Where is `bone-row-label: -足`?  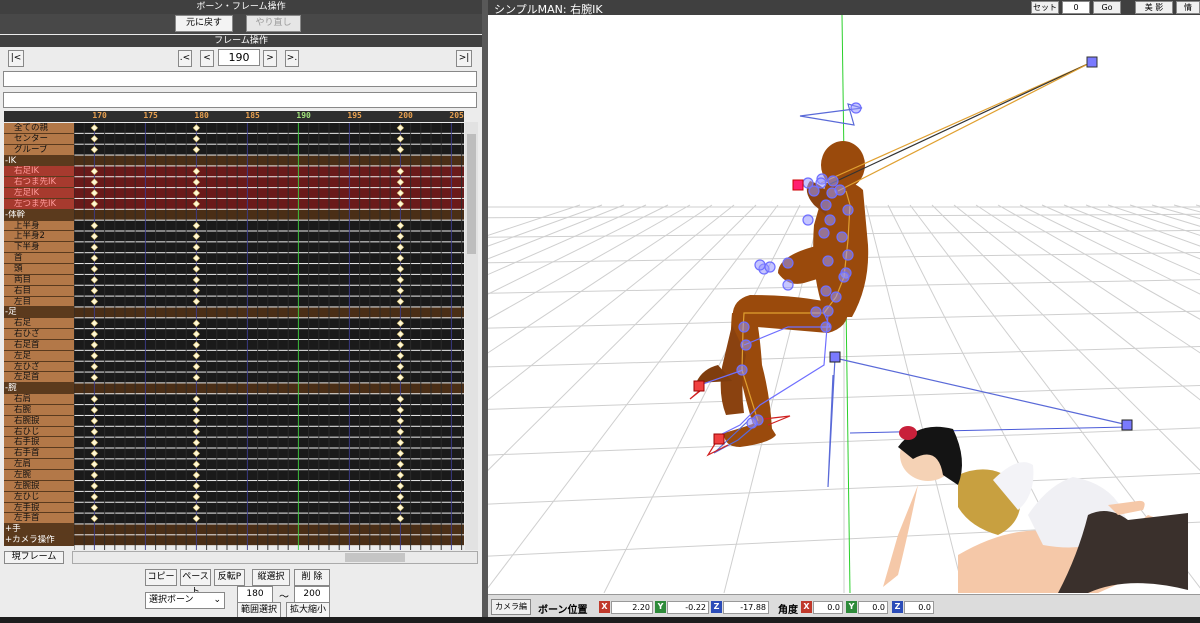 bone-row-label: -足 is located at coordinates (39, 313).